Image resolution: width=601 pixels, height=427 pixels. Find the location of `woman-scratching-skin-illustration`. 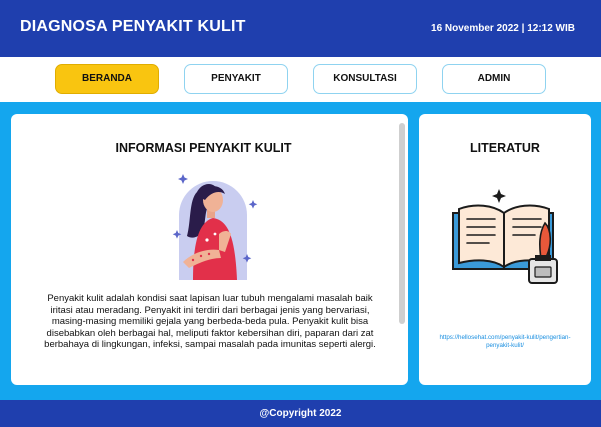

woman-scratching-skin-illustration is located at coordinates (215, 227).